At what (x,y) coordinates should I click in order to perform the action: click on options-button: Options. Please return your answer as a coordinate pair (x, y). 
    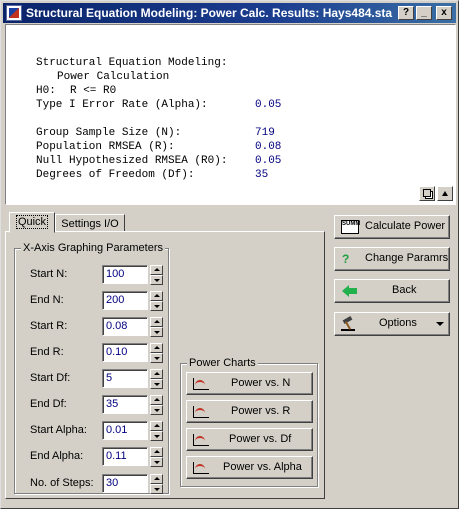
    Looking at the image, I should click on (392, 324).